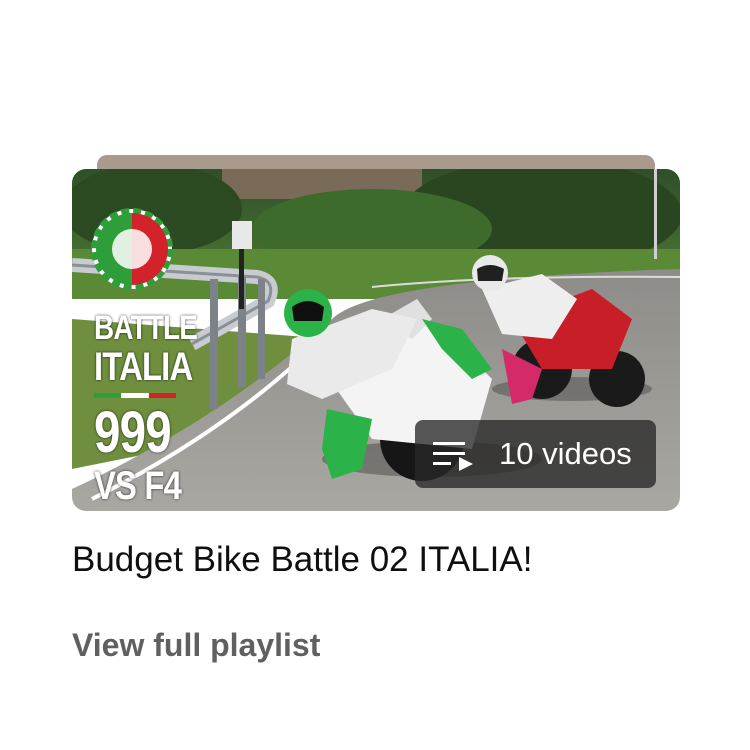 The width and height of the screenshot is (750, 750). Describe the element at coordinates (457, 454) in the screenshot. I see `playlist-play-icon` at that location.